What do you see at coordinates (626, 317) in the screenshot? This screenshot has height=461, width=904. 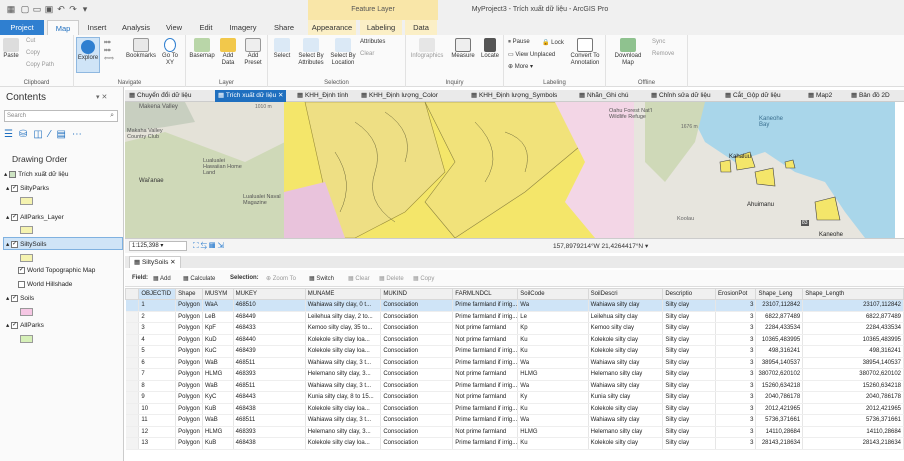 I see `table-cell: Leilehua silty clay` at bounding box center [626, 317].